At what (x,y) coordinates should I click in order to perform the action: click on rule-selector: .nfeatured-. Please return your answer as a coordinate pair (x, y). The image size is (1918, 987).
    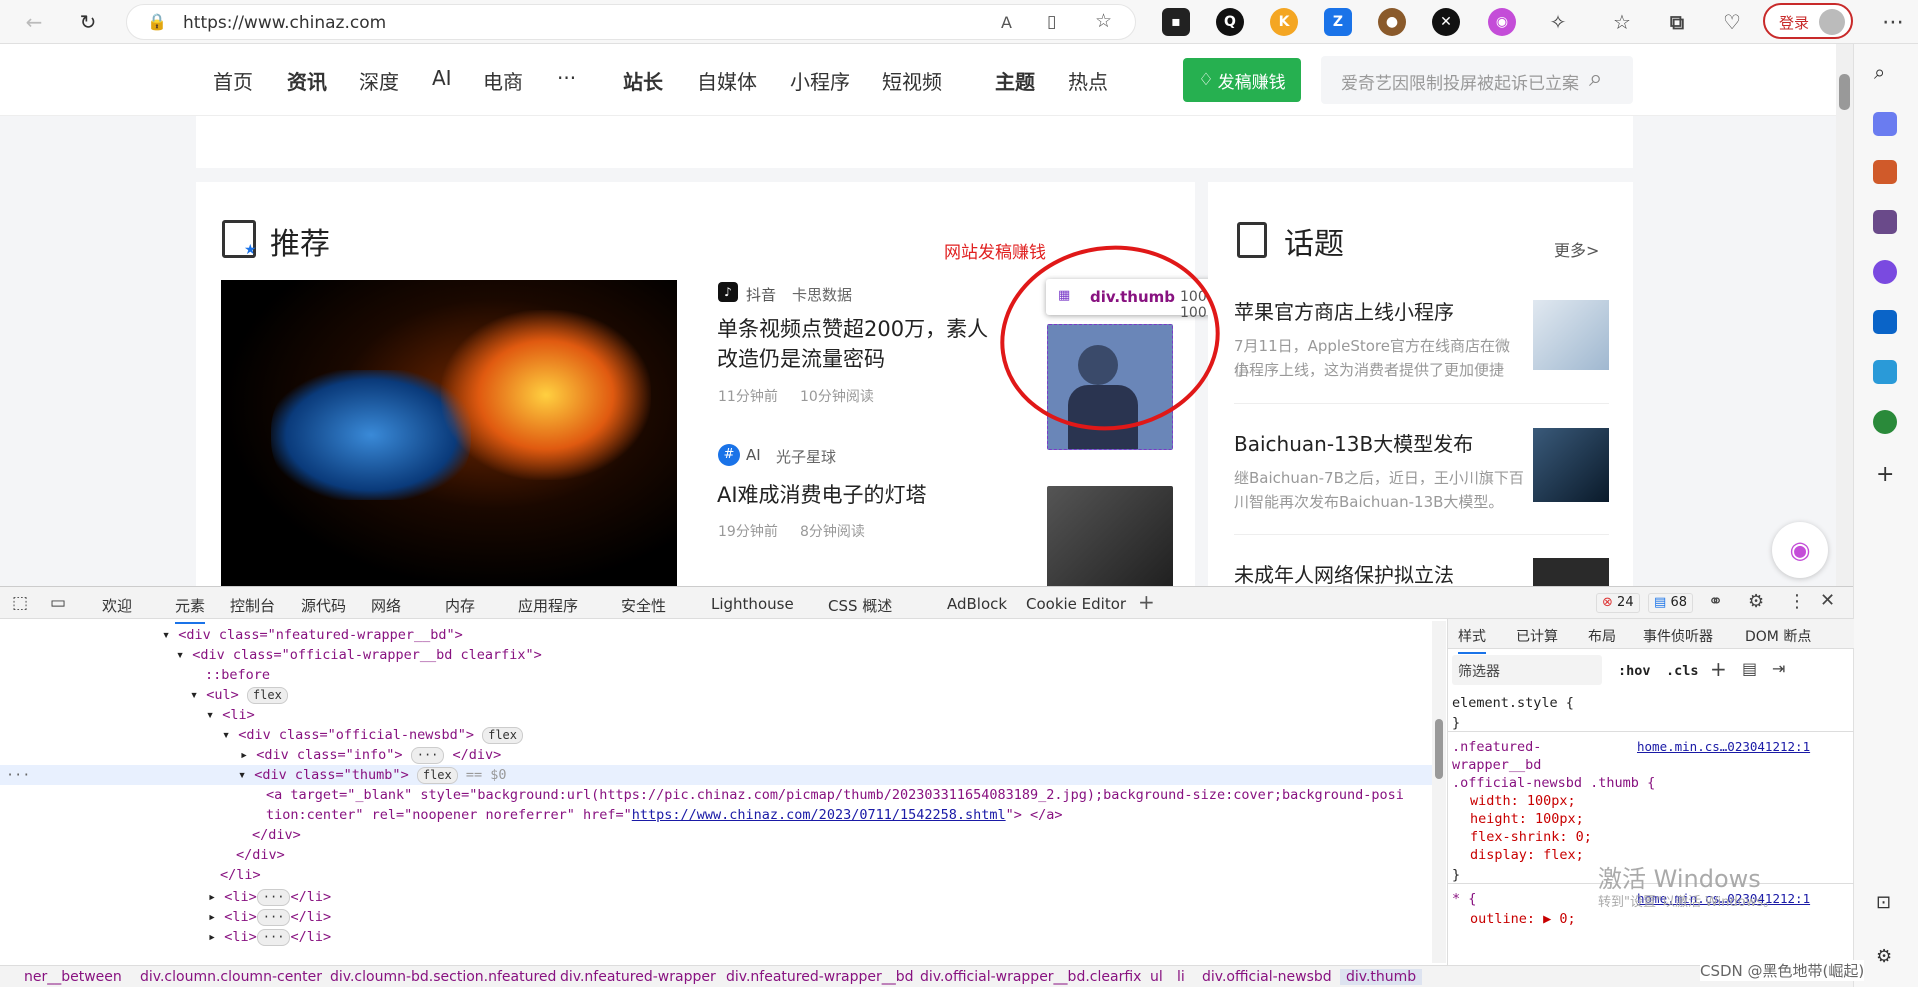
    Looking at the image, I should click on (1496, 747).